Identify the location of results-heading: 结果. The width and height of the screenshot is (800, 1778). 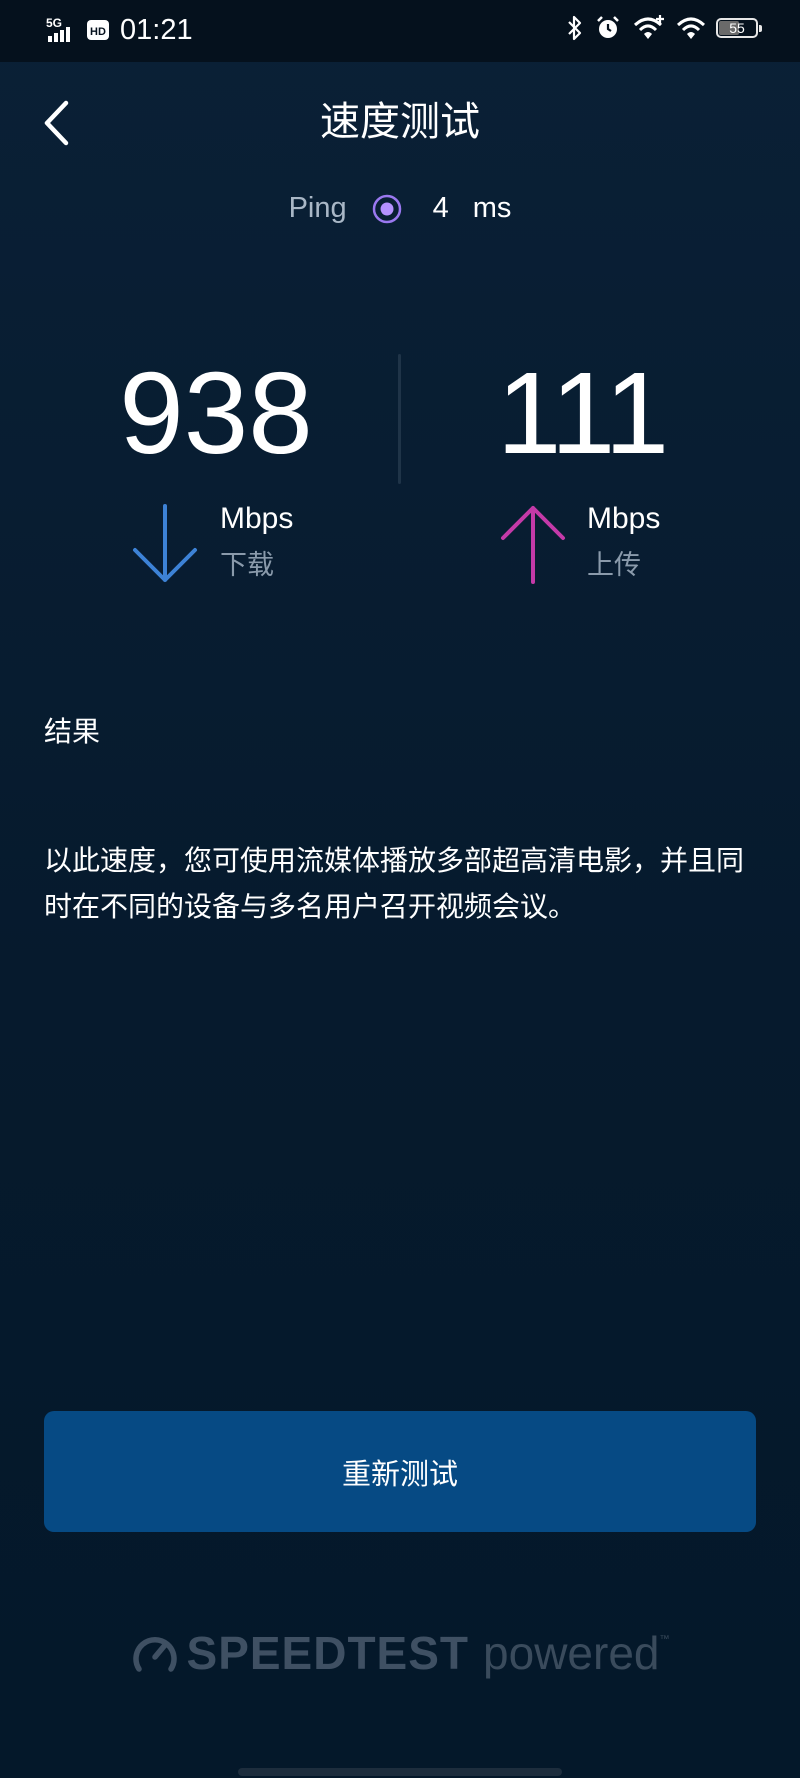
(72, 731).